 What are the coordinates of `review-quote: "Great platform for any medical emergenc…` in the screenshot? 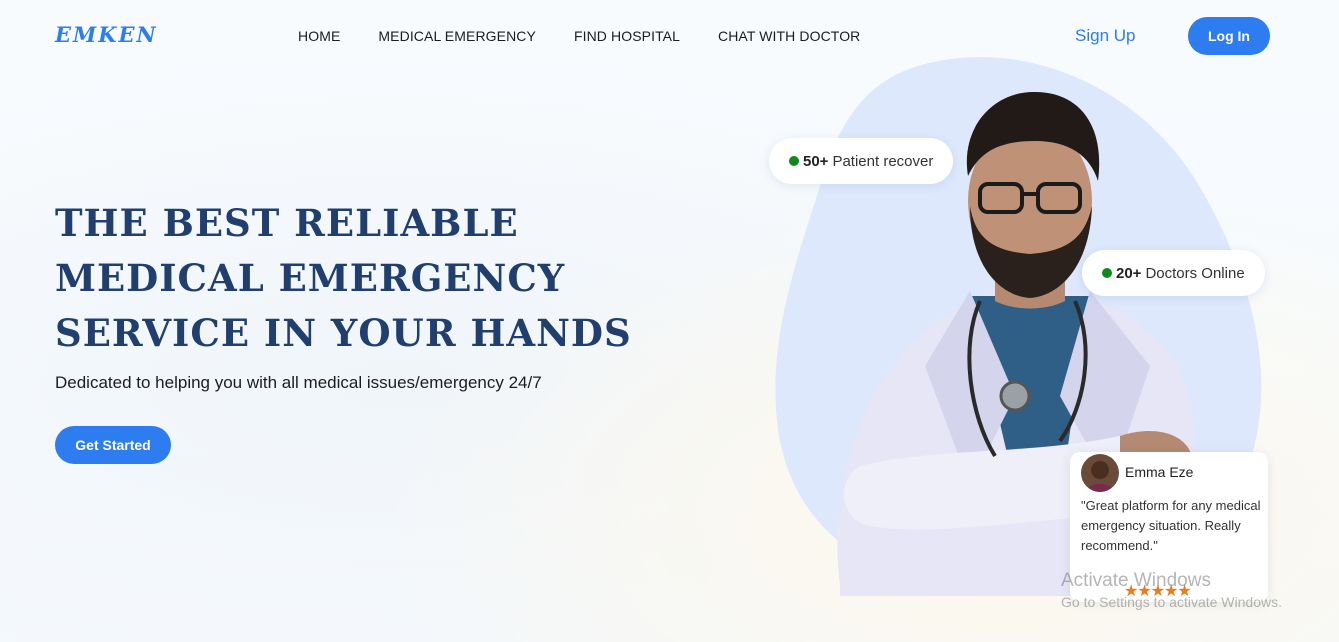 It's located at (1171, 525).